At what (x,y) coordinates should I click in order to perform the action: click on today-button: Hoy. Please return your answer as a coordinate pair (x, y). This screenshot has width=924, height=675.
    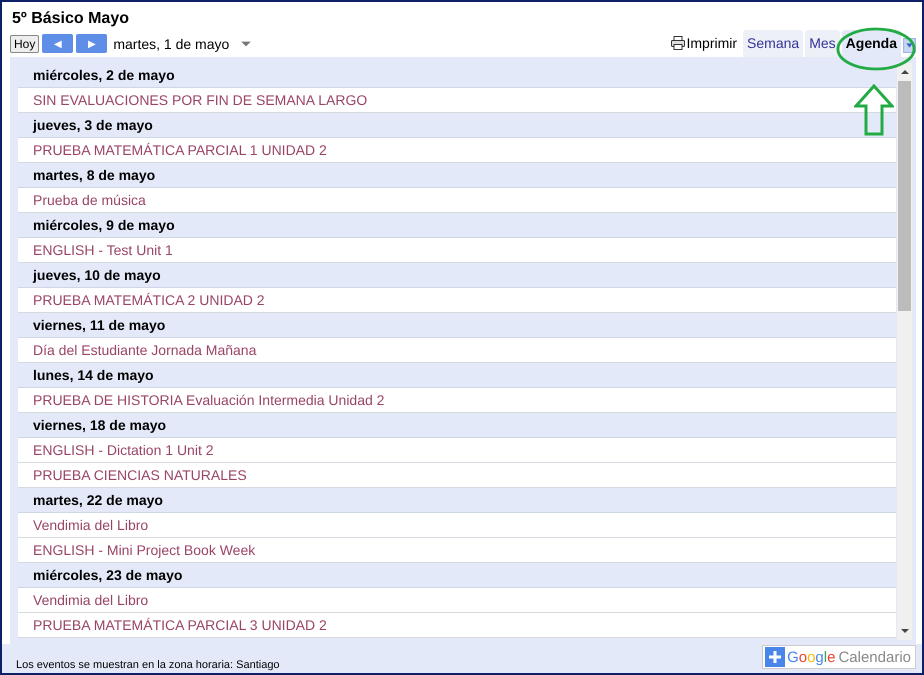
    Looking at the image, I should click on (25, 43).